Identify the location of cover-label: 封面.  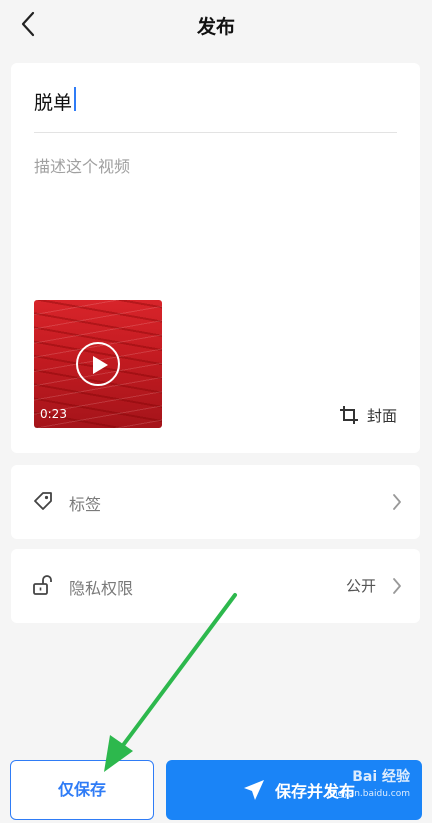
(381, 415).